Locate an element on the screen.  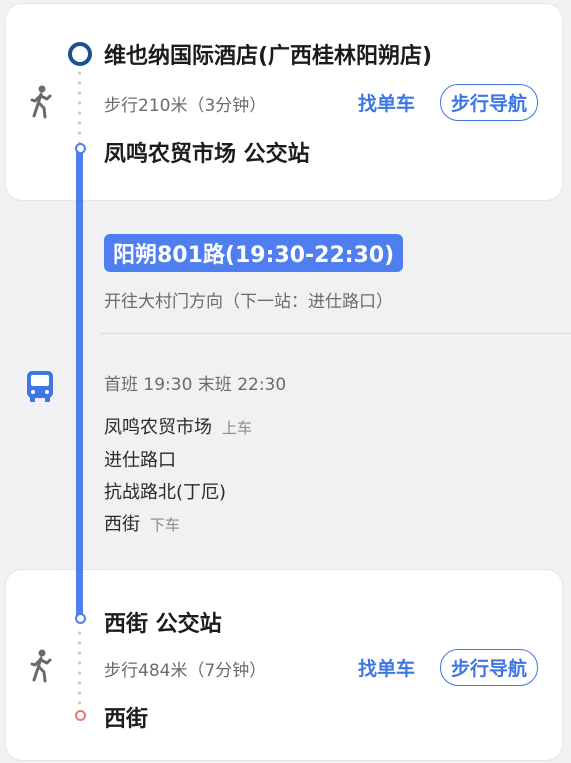
stop-name: 进仕路口 is located at coordinates (140, 460).